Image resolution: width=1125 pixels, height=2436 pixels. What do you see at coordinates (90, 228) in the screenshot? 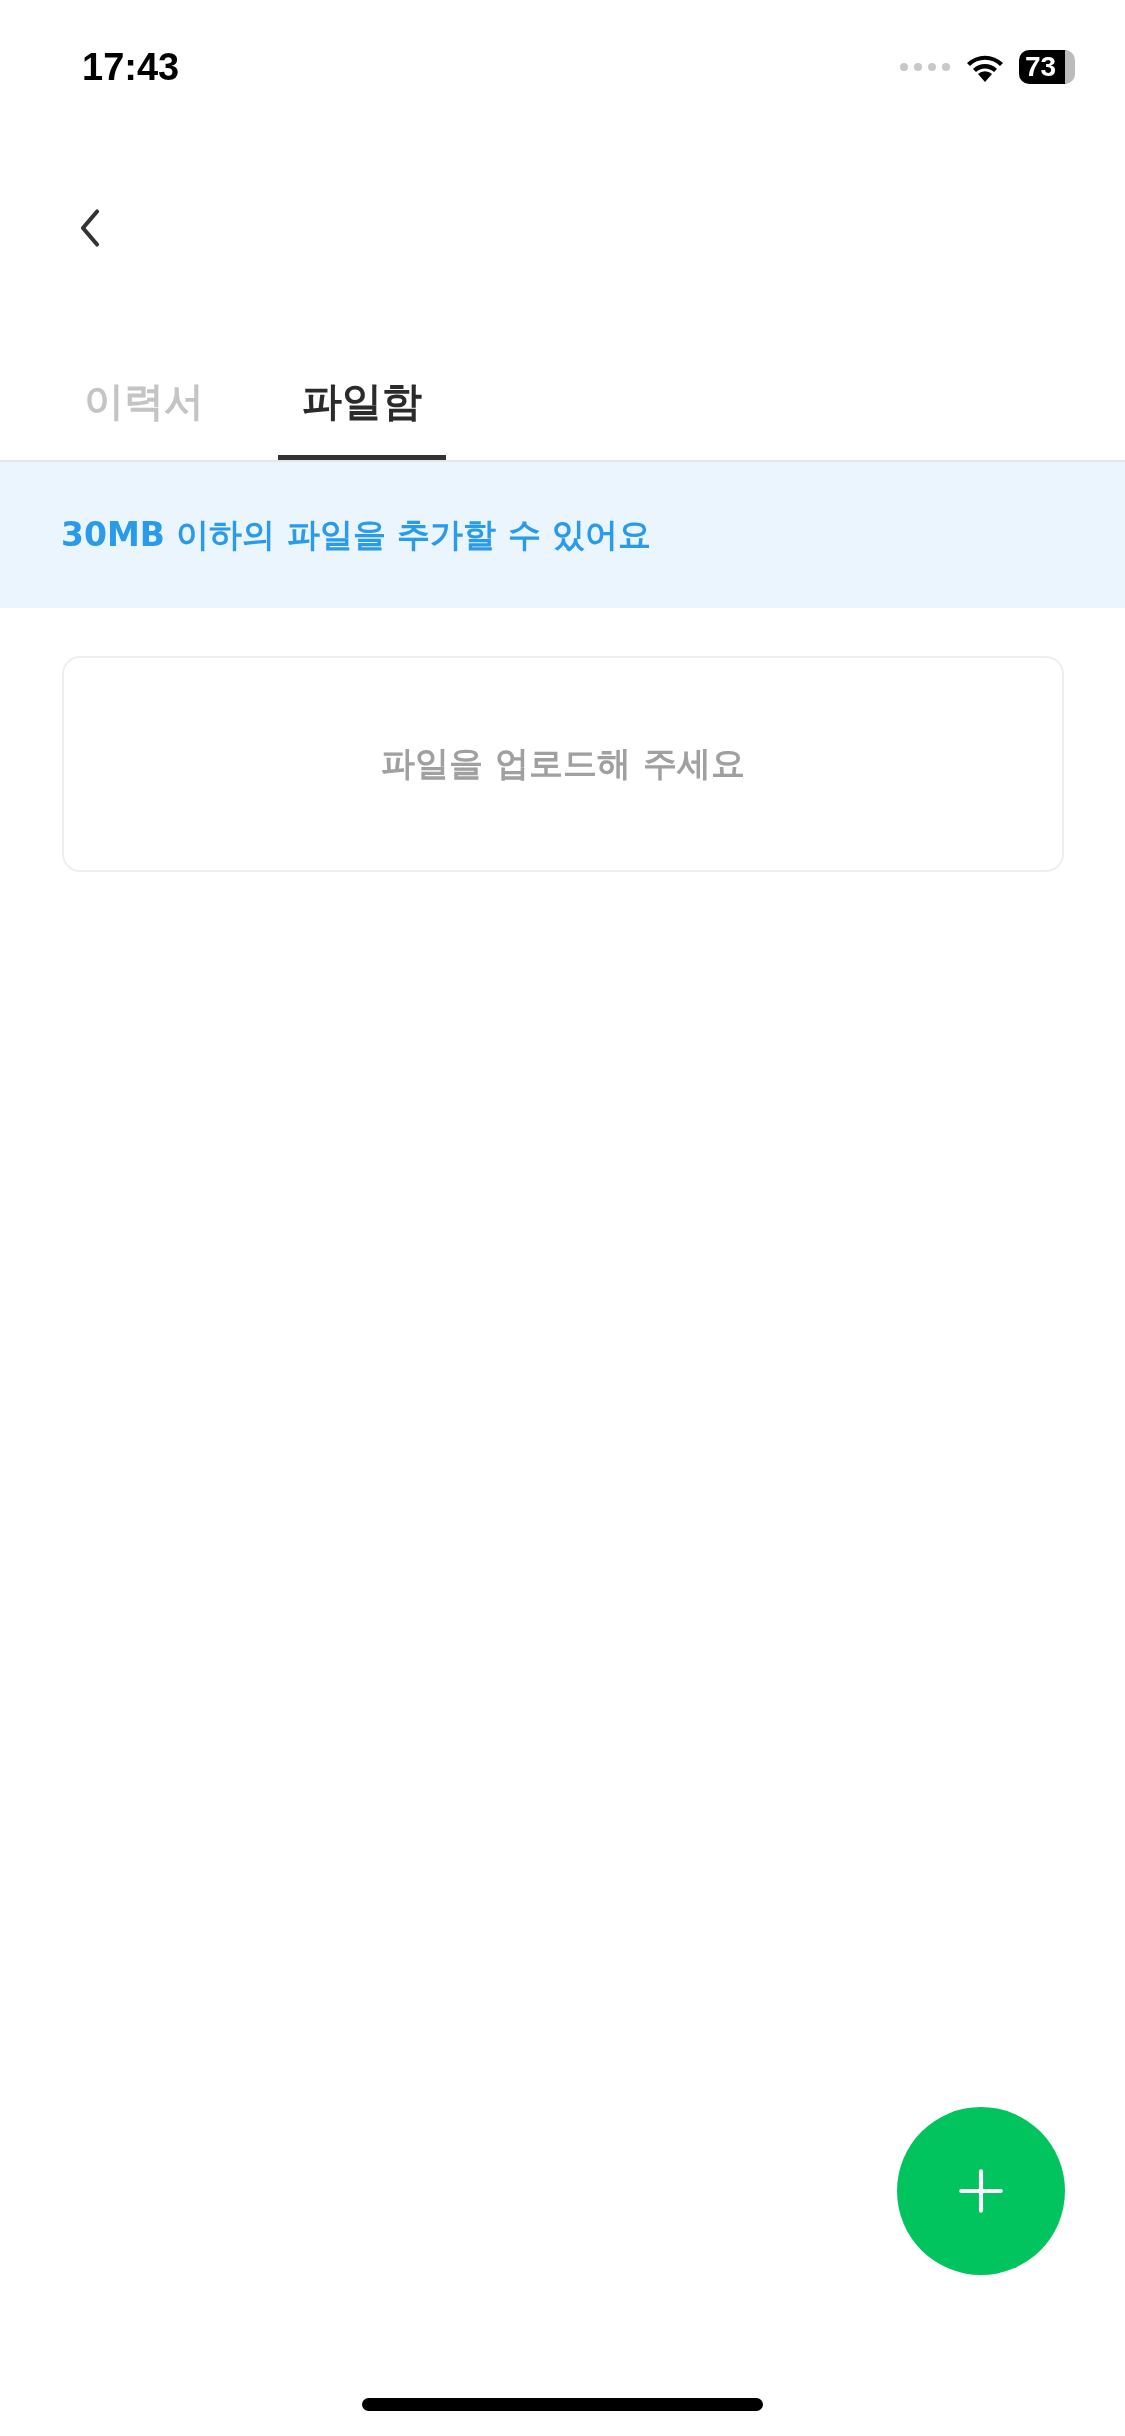
I see `chevron-left-icon` at bounding box center [90, 228].